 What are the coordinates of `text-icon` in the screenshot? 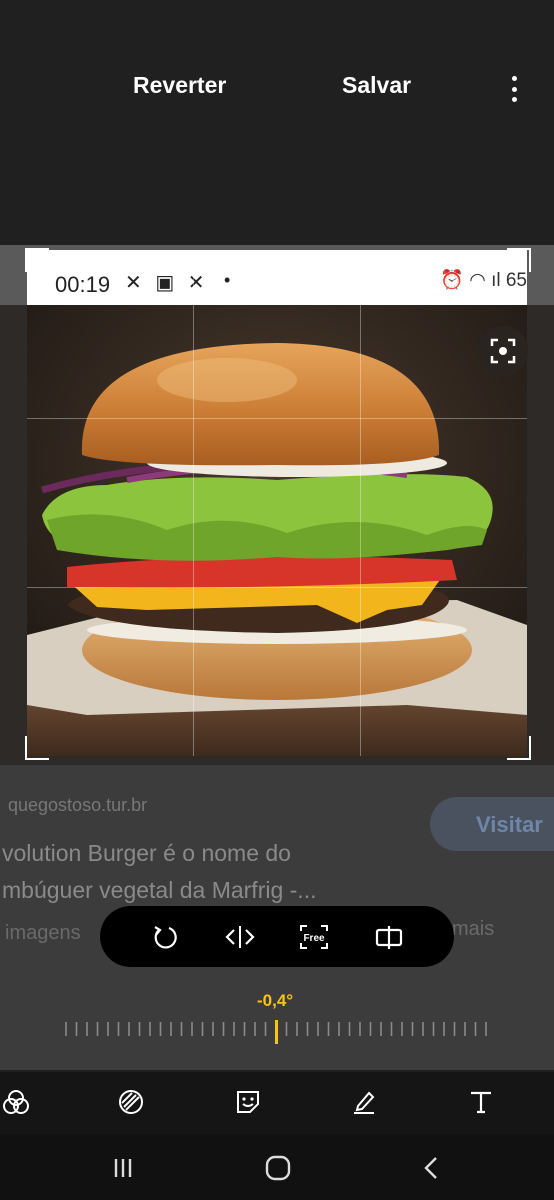 It's located at (481, 1102).